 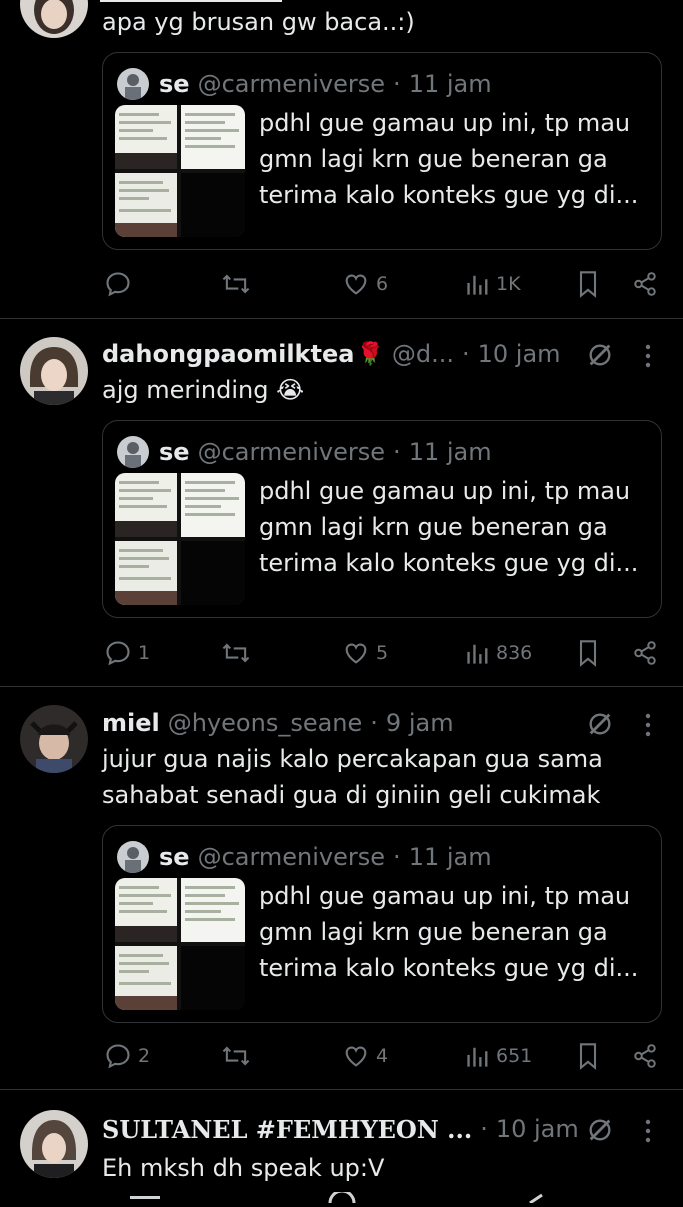 I want to click on like-button: 4, so click(x=365, y=1056).